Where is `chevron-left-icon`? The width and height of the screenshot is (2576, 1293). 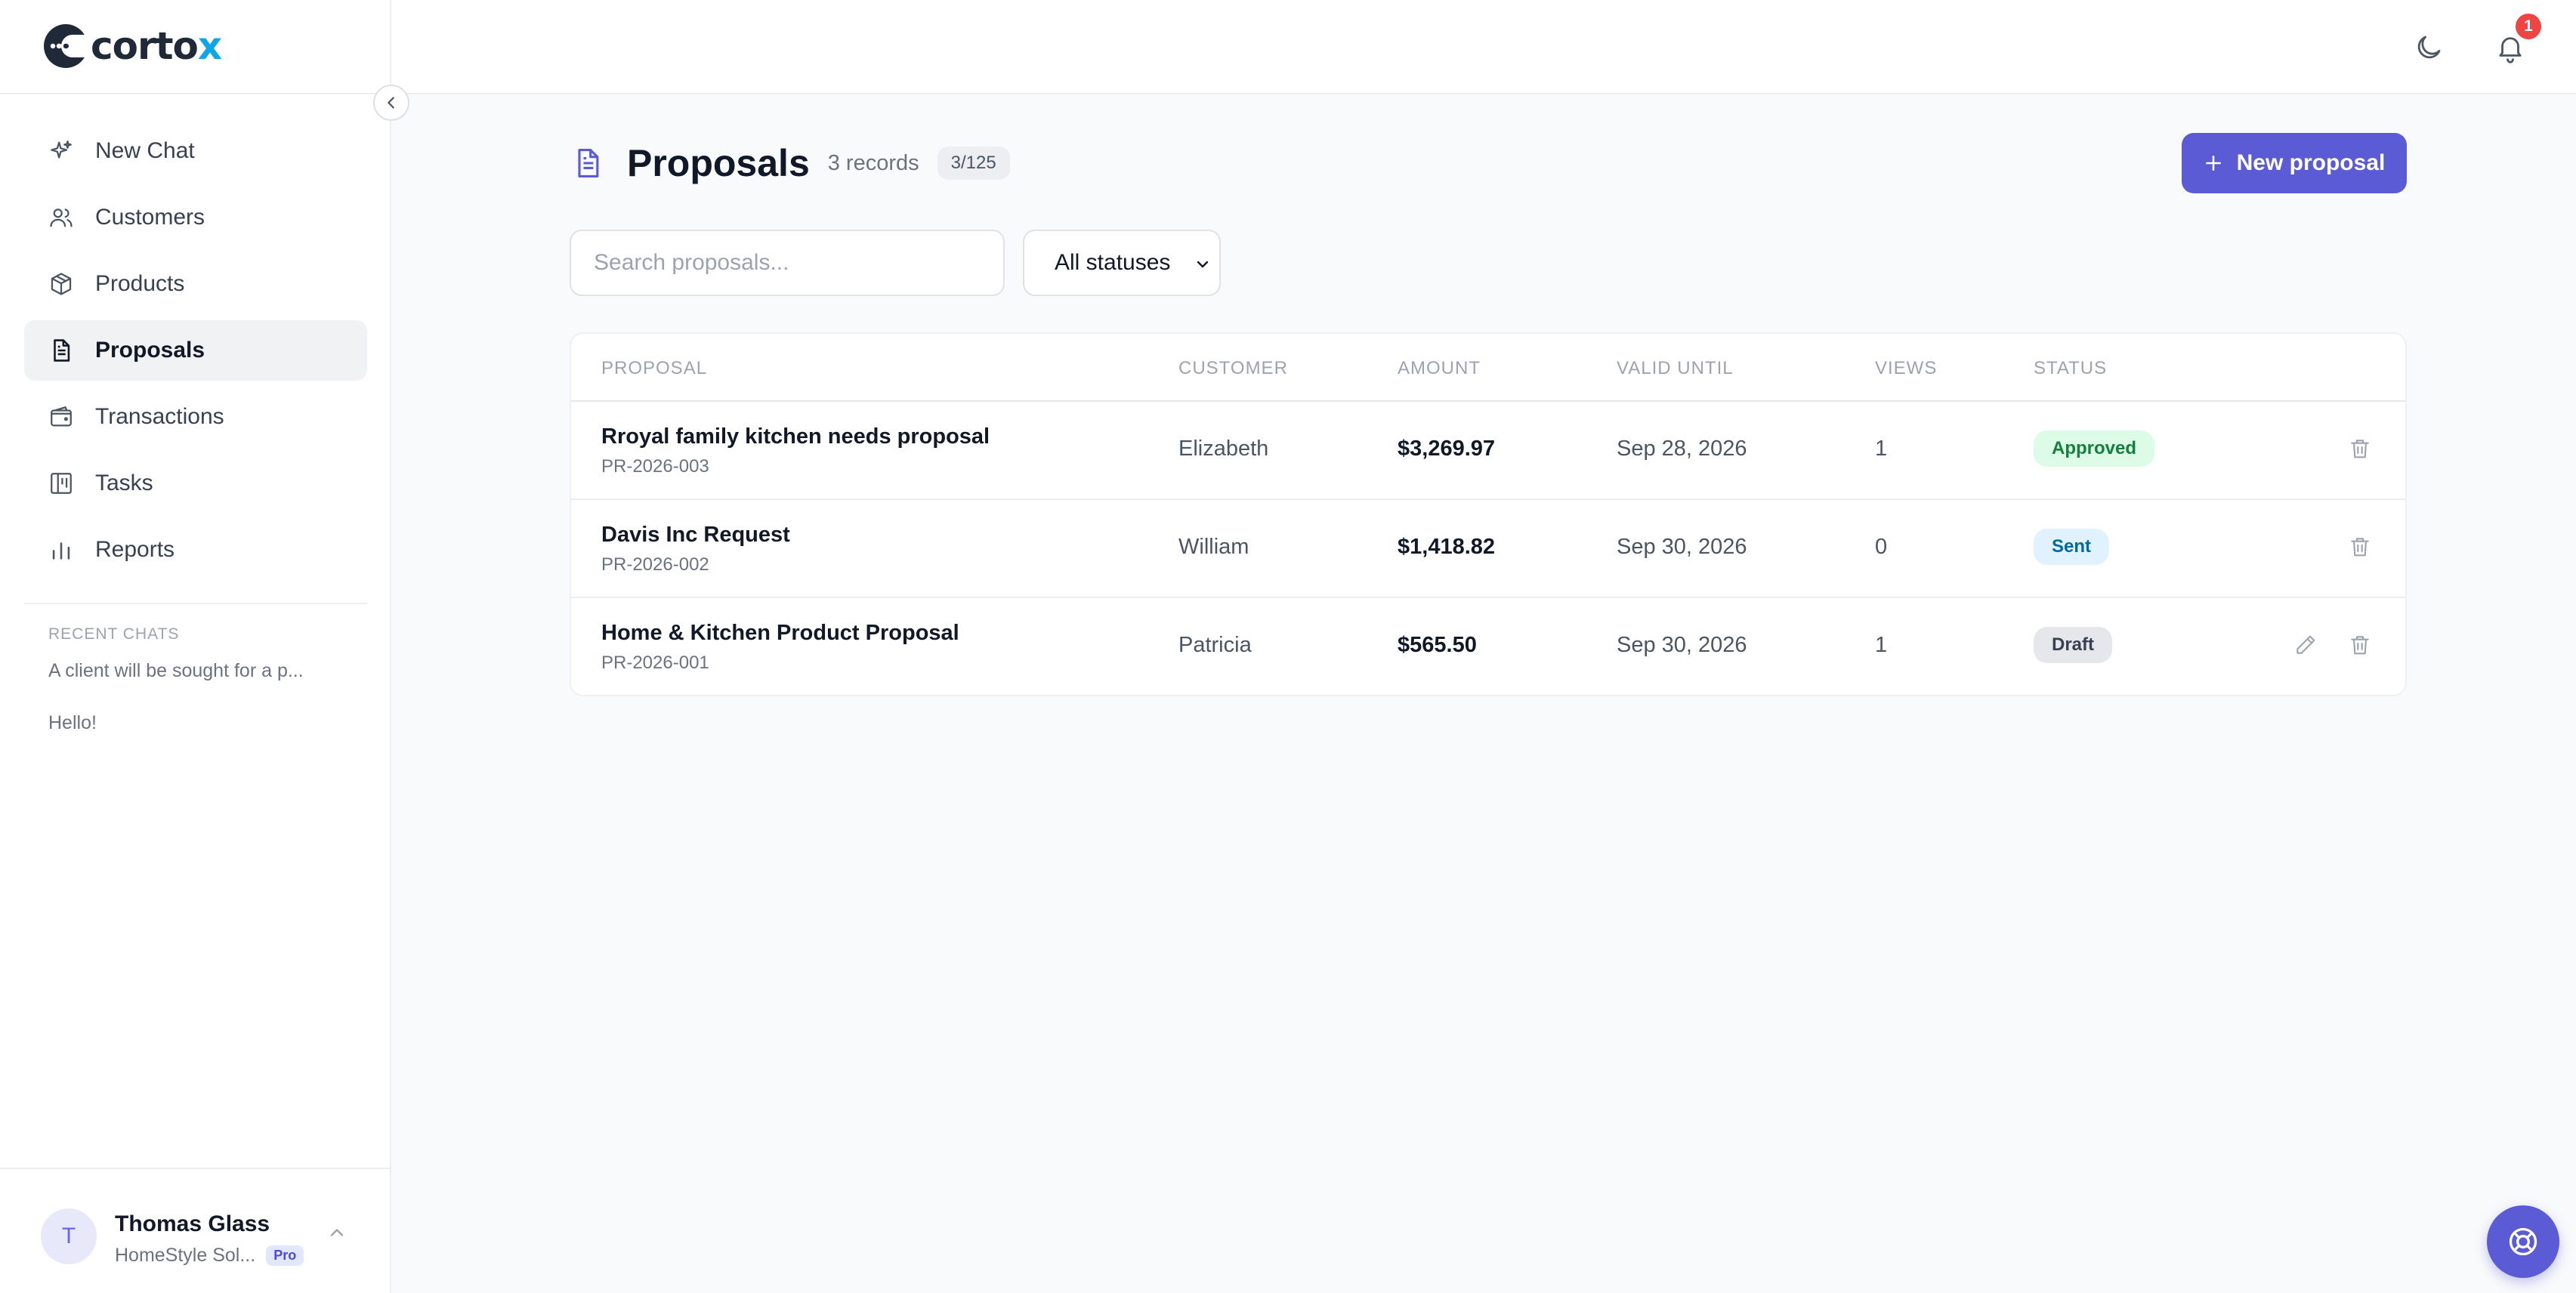 chevron-left-icon is located at coordinates (391, 103).